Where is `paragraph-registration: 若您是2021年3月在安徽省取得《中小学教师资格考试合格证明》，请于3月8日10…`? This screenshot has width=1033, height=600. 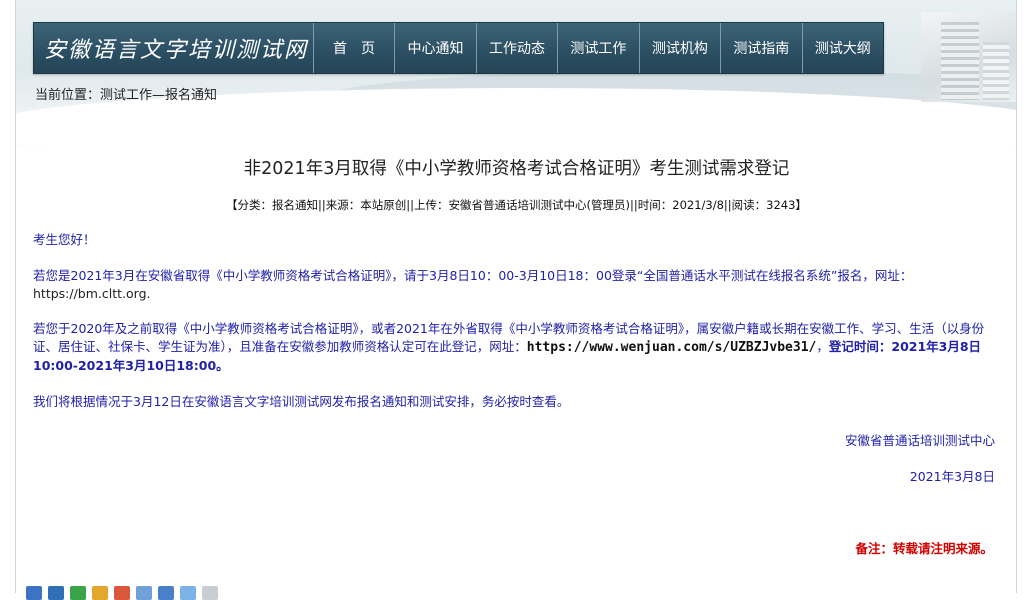 paragraph-registration: 若您是2021年3月在安徽省取得《中小学教师资格考试合格证明》，请于3月8日10… is located at coordinates (513, 285).